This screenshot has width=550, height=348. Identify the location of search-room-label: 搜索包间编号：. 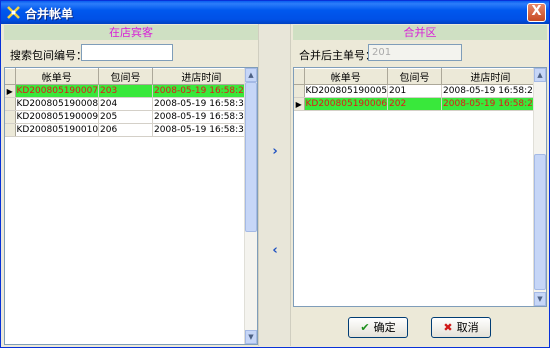
(48, 55).